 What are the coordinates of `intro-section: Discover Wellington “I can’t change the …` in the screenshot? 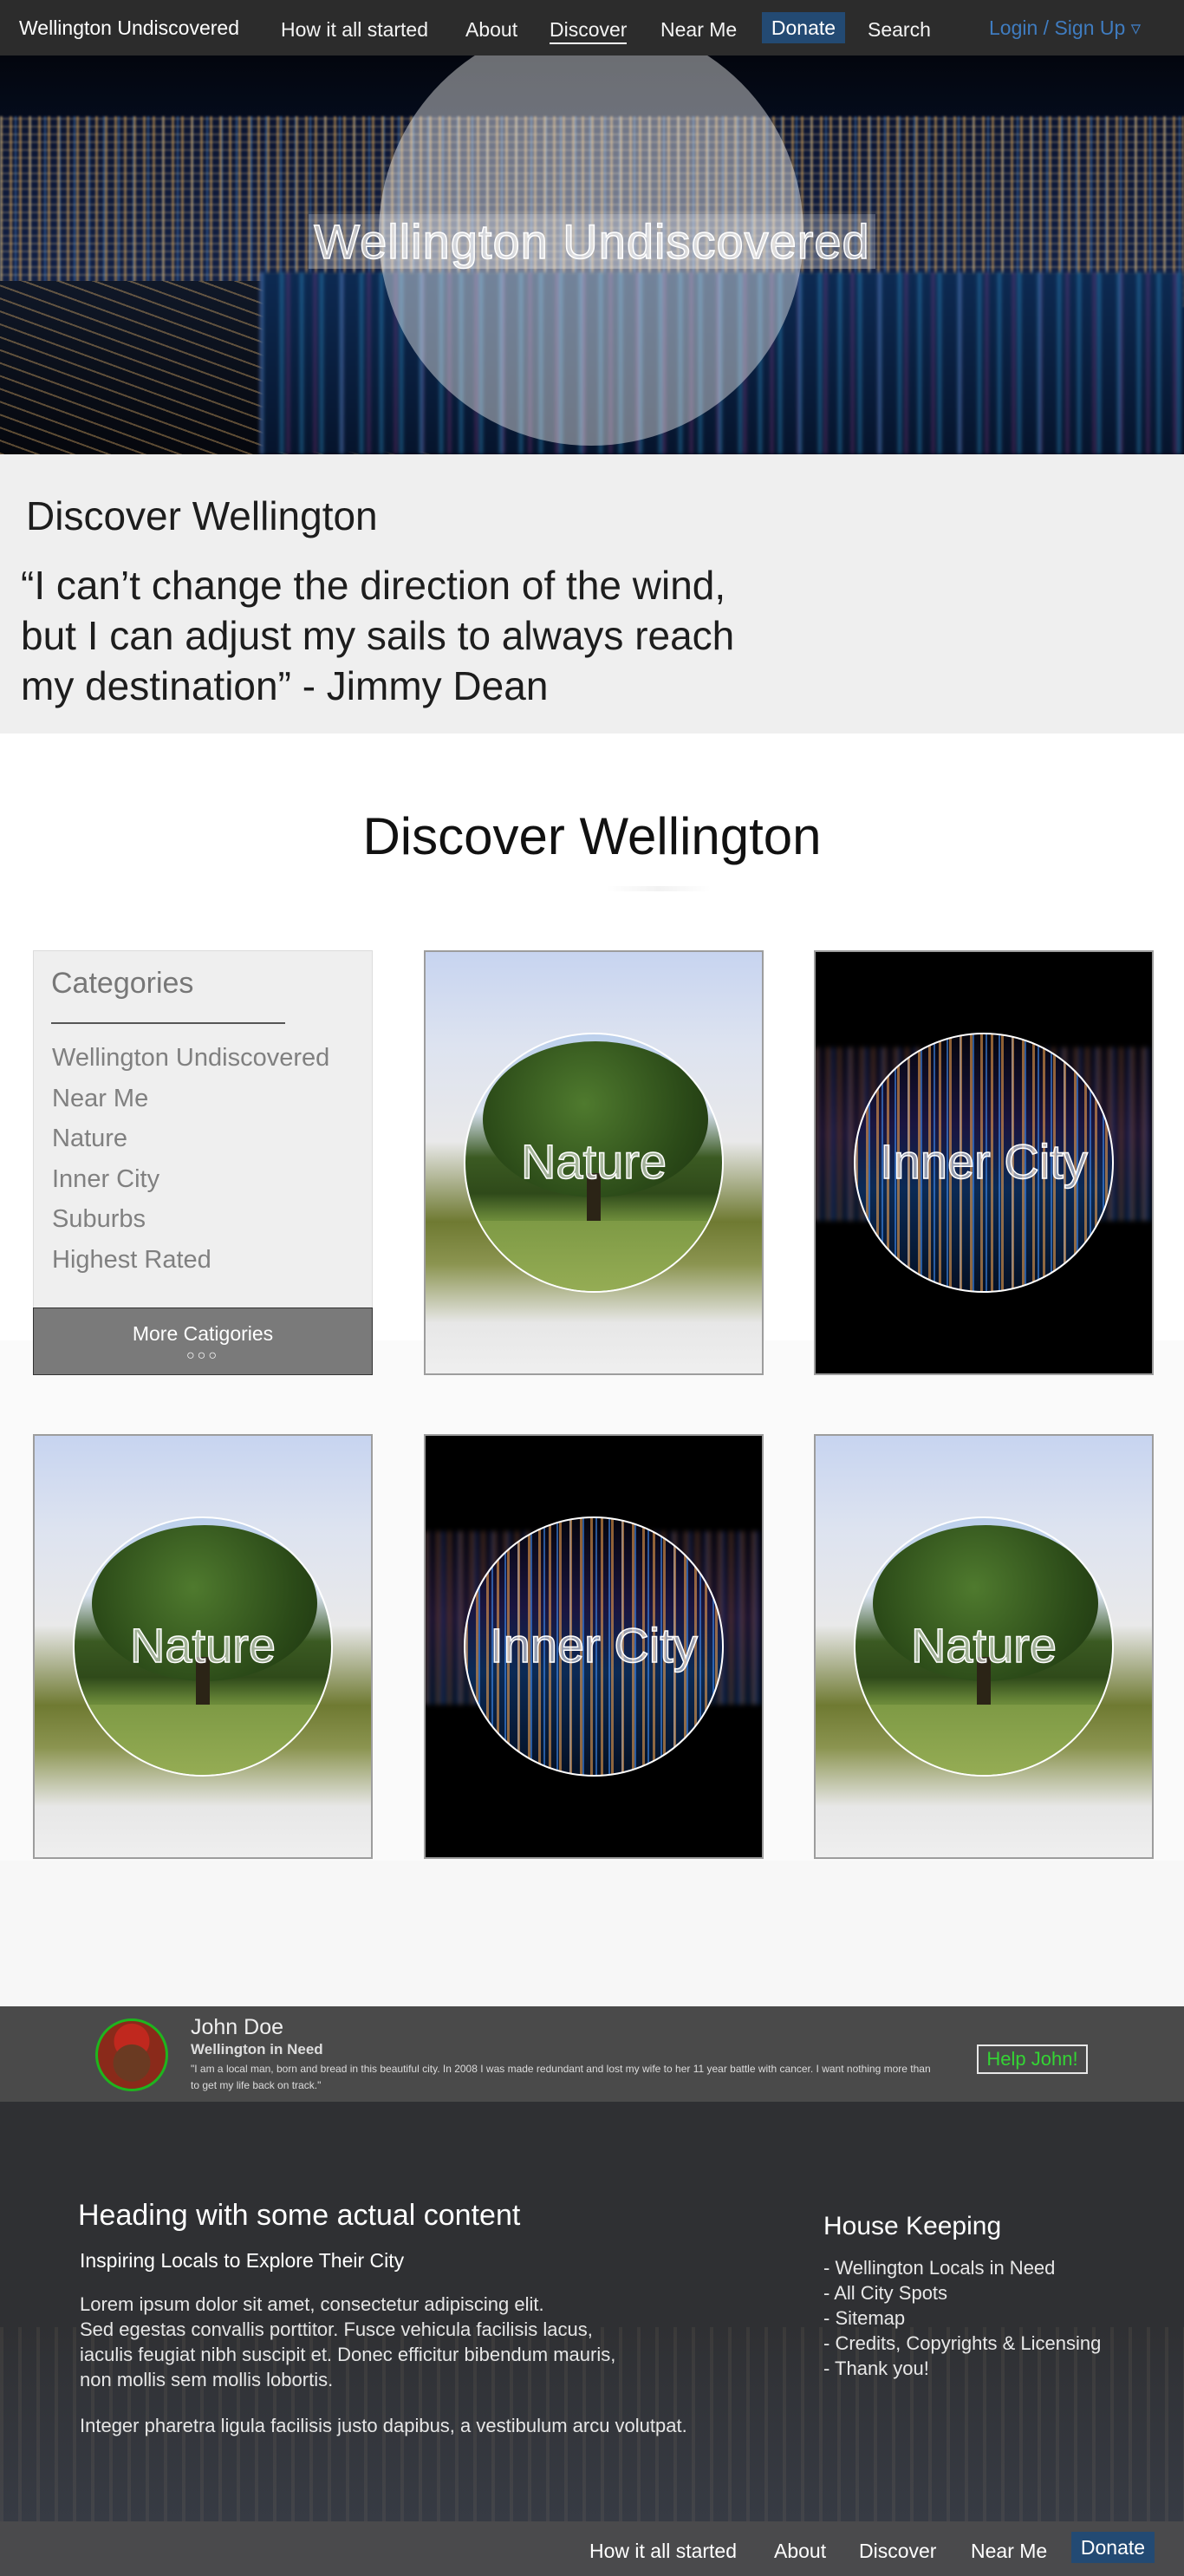 It's located at (592, 594).